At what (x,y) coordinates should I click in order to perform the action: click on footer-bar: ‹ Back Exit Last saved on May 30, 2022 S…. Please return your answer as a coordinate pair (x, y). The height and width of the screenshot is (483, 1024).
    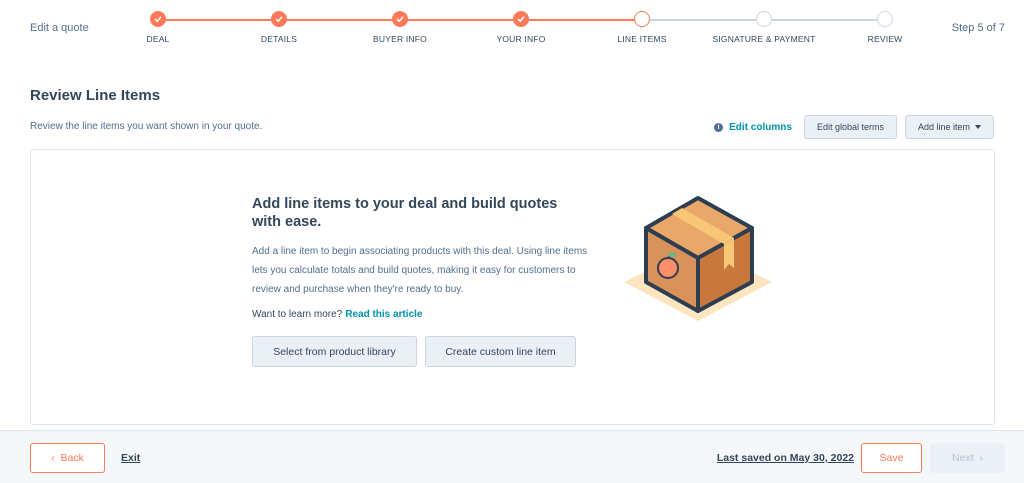
    Looking at the image, I should click on (512, 456).